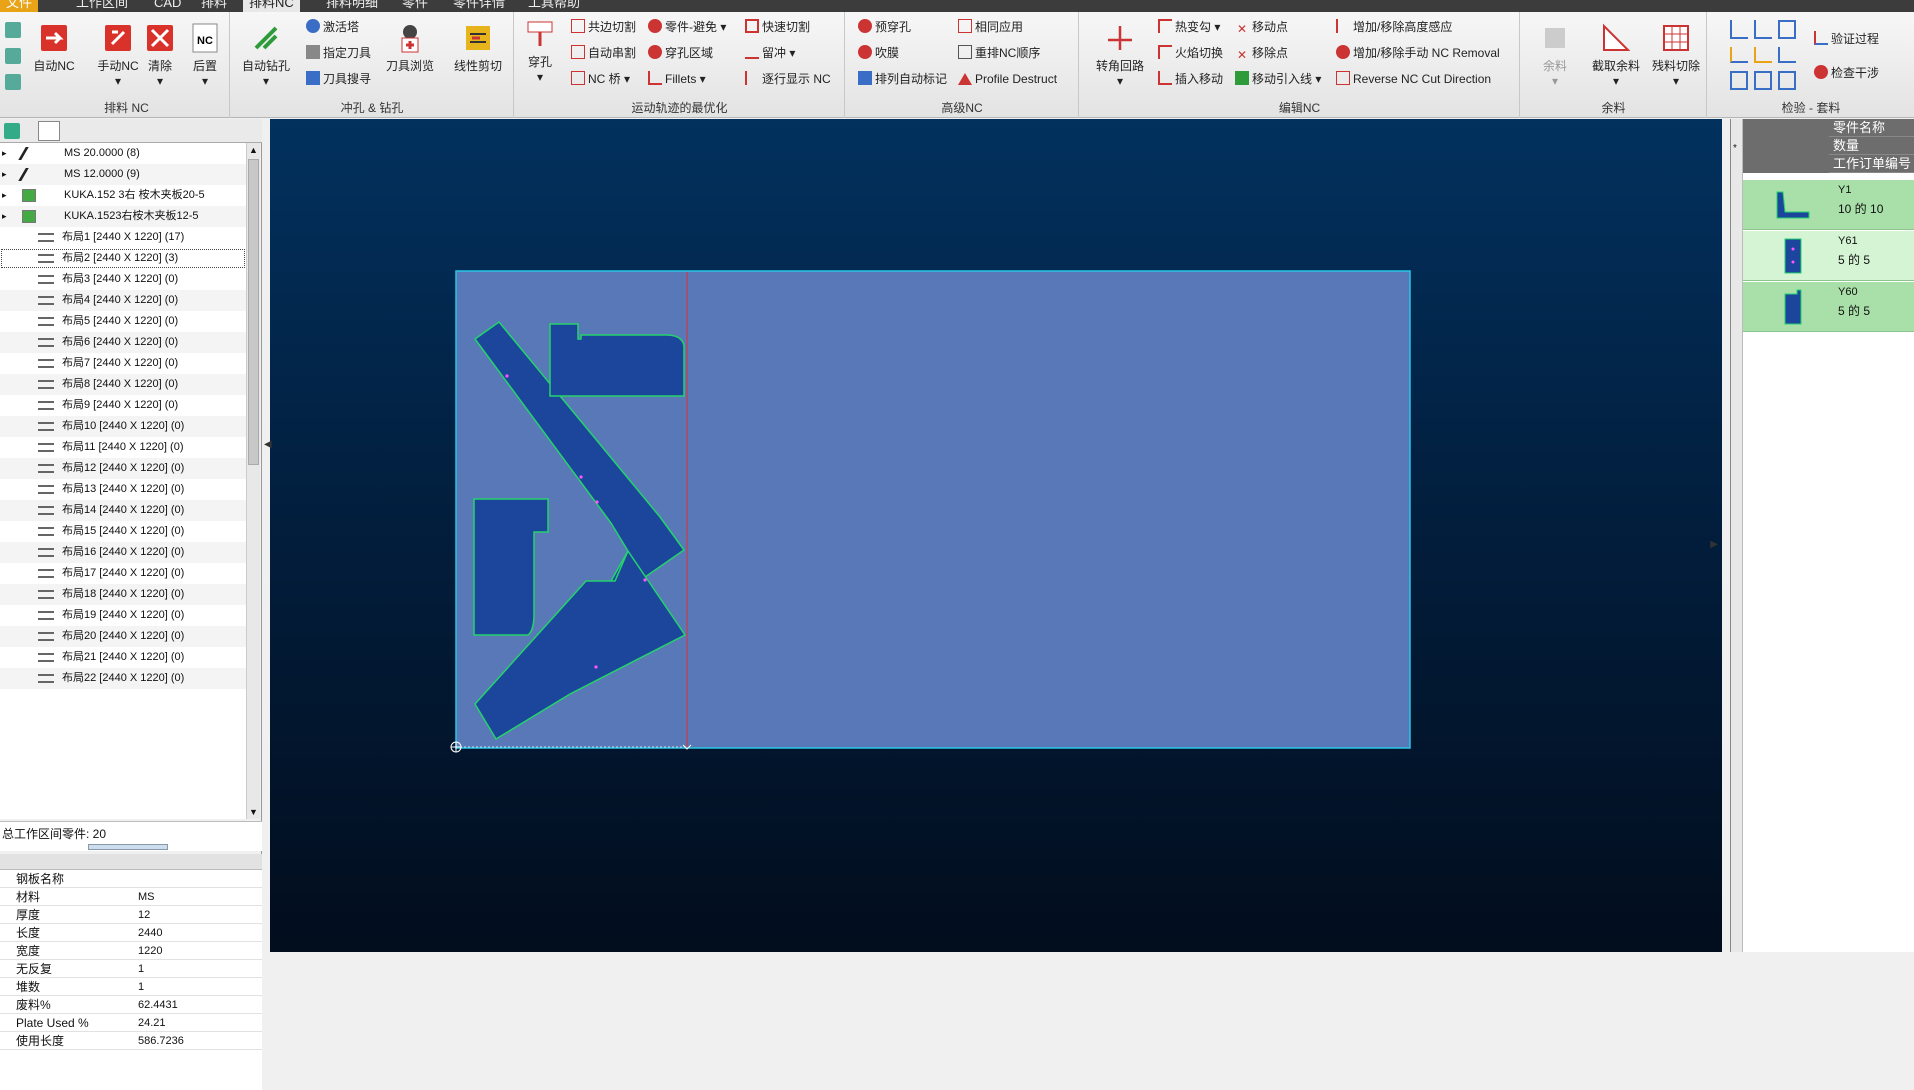  Describe the element at coordinates (131, 1041) in the screenshot. I see `prop-row: 使用长度 586.7236` at that location.